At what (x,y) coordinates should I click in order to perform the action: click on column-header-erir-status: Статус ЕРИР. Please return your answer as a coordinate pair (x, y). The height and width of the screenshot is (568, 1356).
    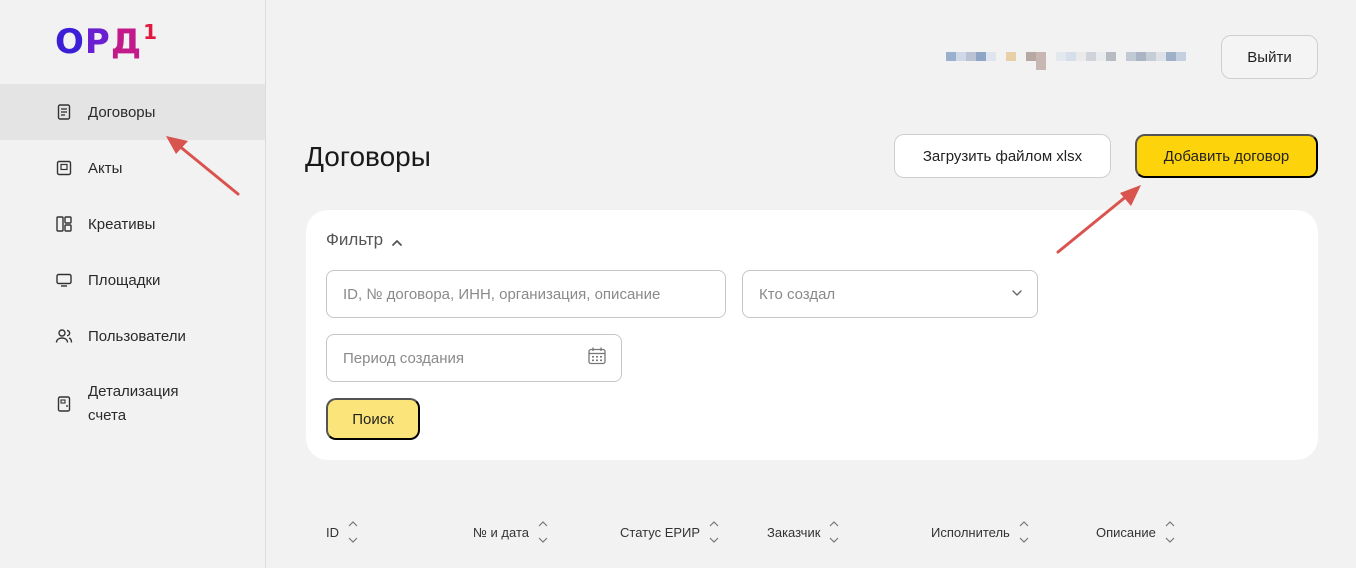
    Looking at the image, I should click on (670, 532).